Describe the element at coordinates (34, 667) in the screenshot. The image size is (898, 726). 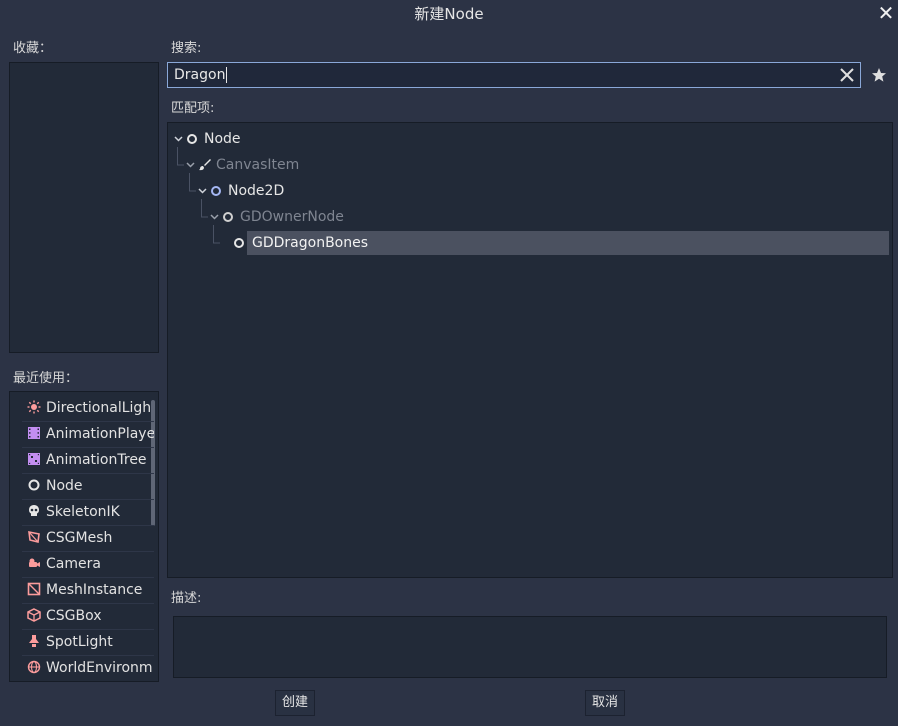
I see `world-environment-icon` at that location.